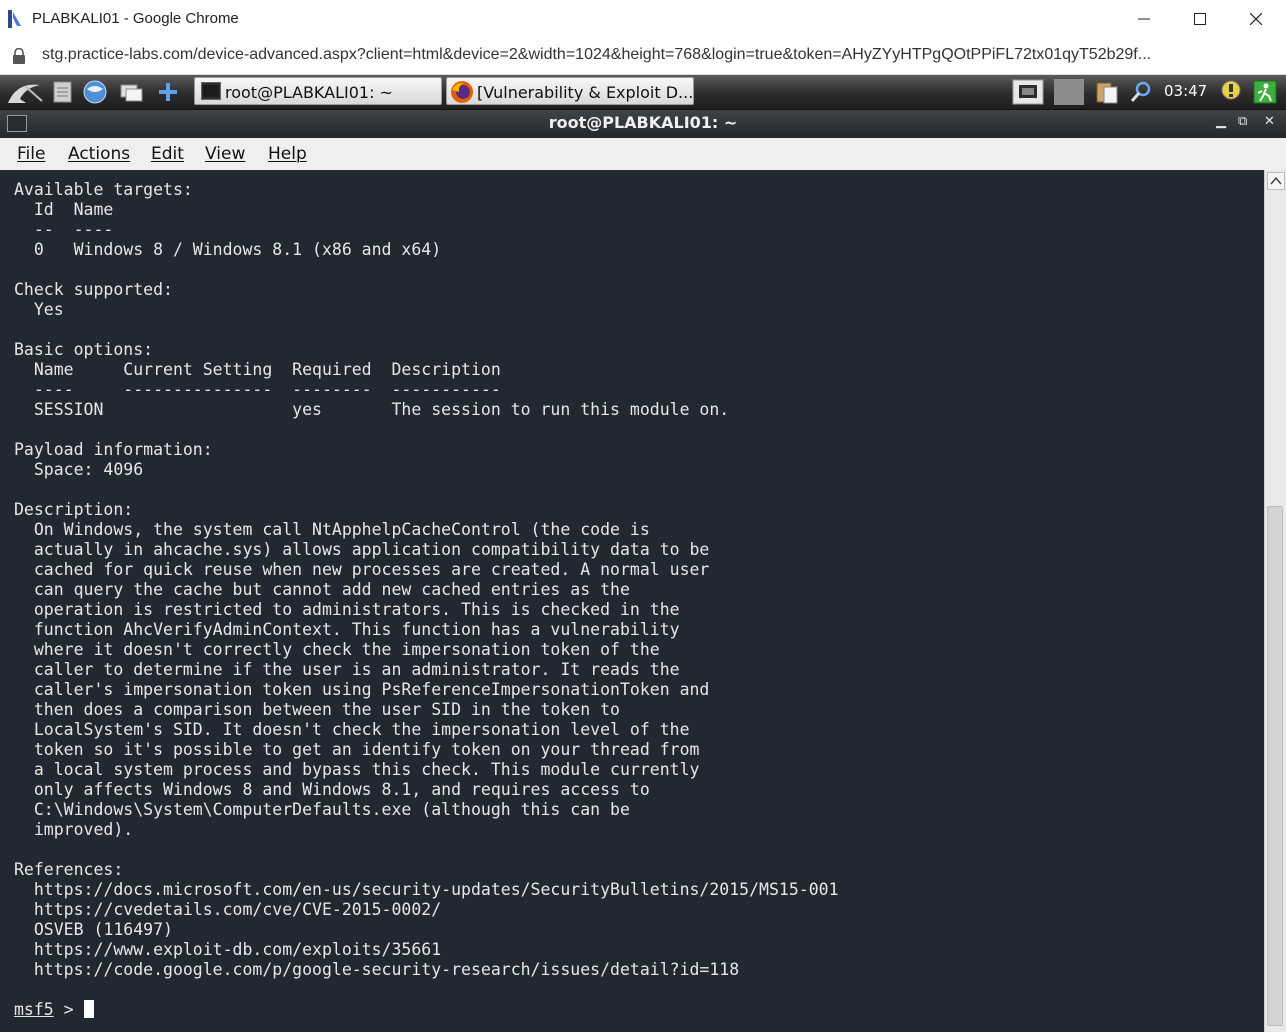 This screenshot has width=1286, height=1032. Describe the element at coordinates (287, 154) in the screenshot. I see `menu-help: Help` at that location.